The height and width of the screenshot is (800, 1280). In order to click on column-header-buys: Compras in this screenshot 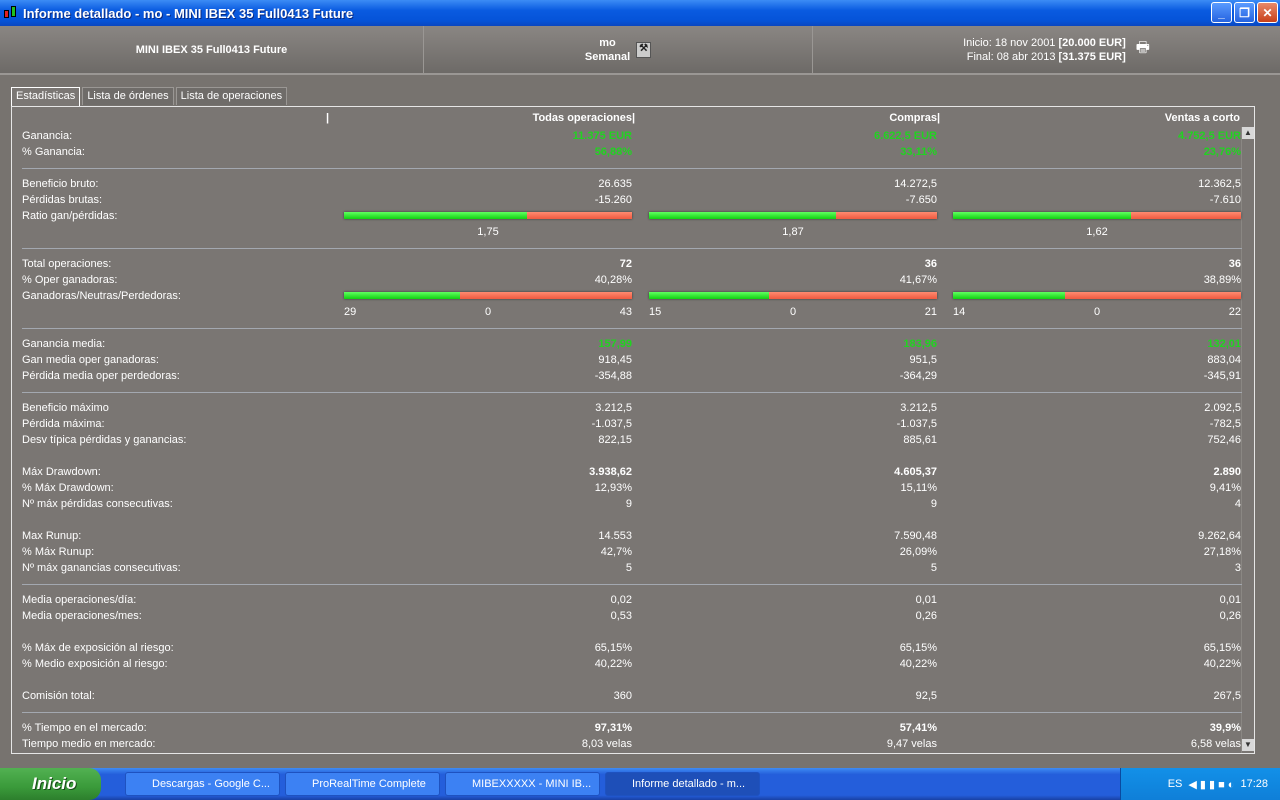, I will do `click(913, 118)`.